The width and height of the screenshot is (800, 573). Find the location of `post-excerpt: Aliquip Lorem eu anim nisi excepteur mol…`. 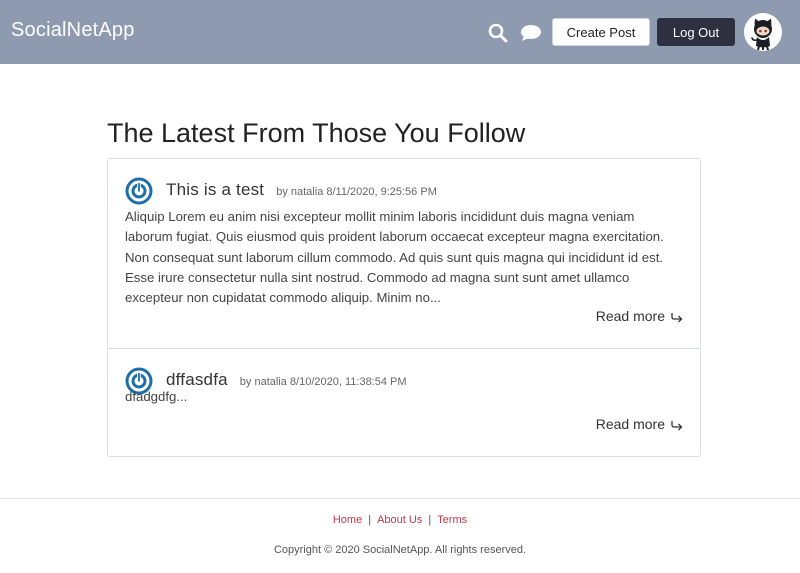

post-excerpt: Aliquip Lorem eu anim nisi excepteur mol… is located at coordinates (394, 257).